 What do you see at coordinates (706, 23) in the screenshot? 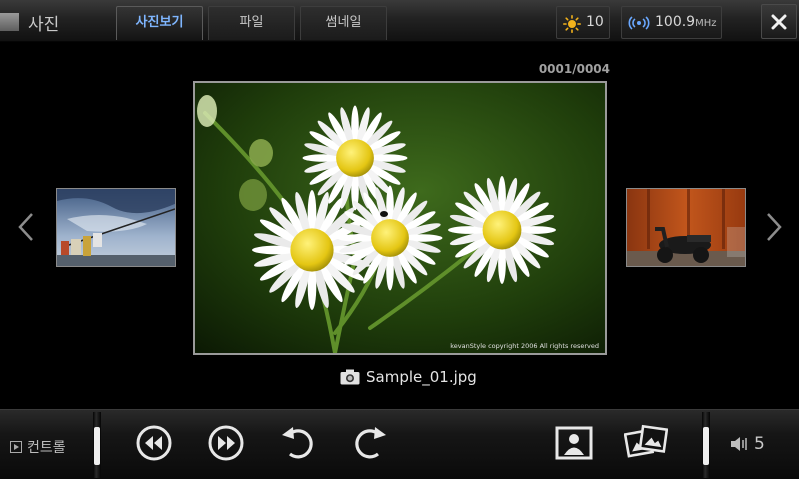
I see `radio-unit: MHz` at bounding box center [706, 23].